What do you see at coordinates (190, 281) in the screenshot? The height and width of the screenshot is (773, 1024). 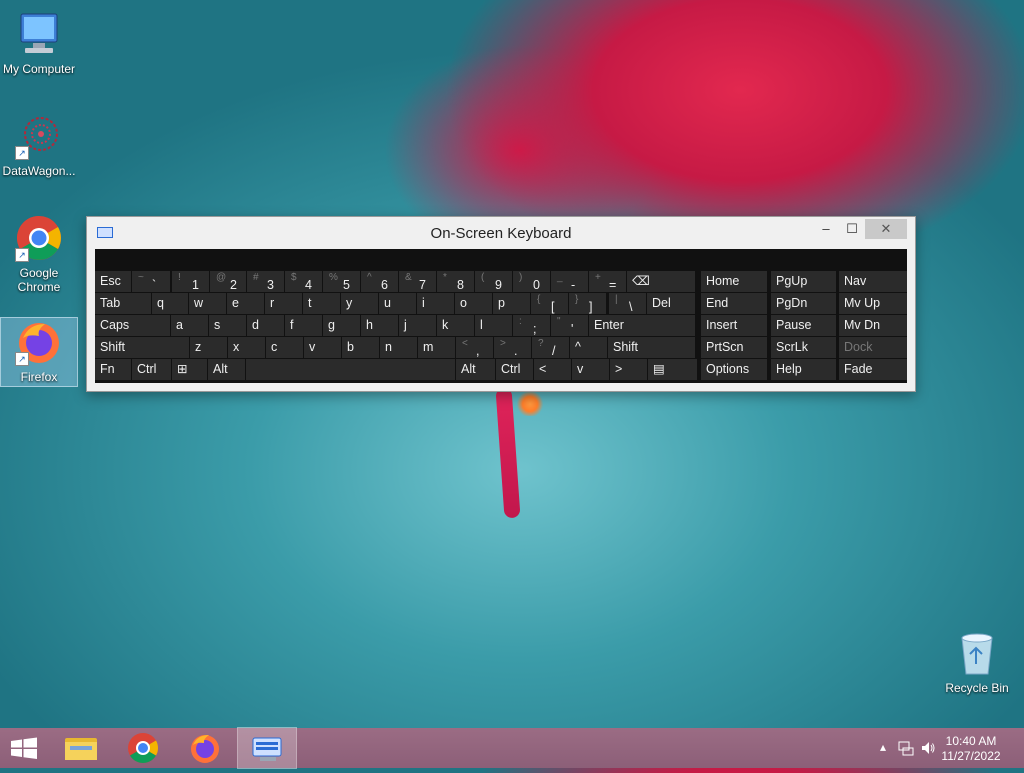 I see `osk-key: ! 1` at bounding box center [190, 281].